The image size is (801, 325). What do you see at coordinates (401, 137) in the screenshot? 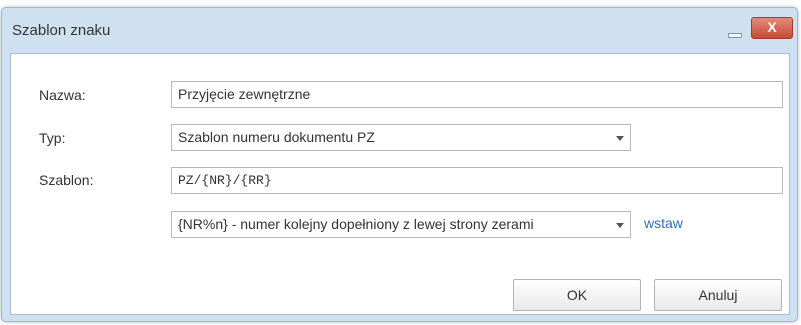
I see `type-select: Szablon numeru dokumentu PZ` at bounding box center [401, 137].